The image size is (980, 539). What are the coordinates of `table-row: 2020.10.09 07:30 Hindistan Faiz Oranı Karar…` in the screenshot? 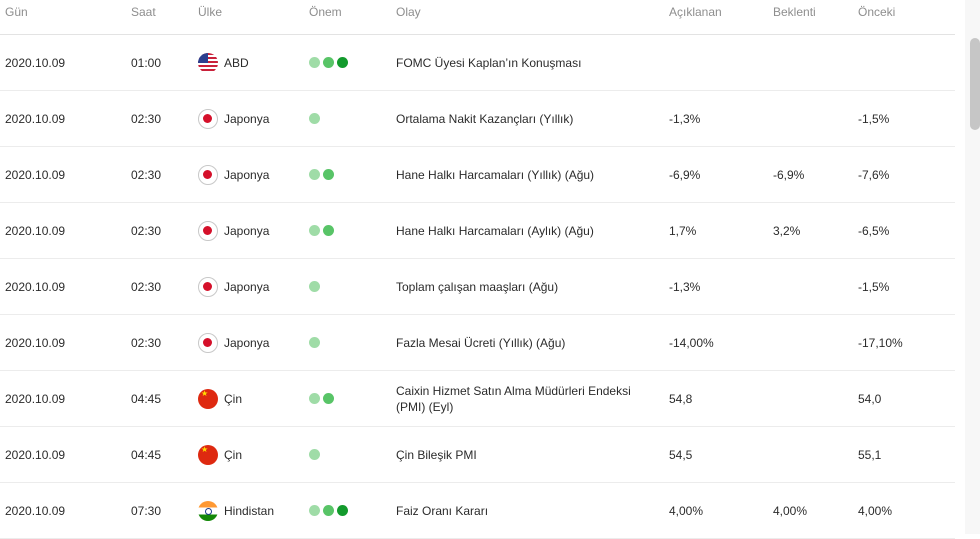 It's located at (477, 511).